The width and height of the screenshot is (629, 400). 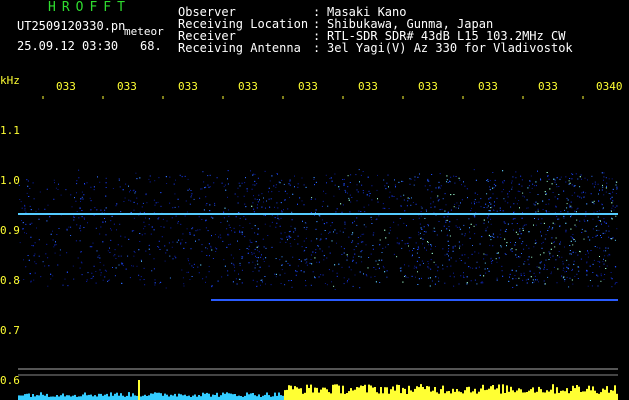 I want to click on level-histogram, so click(x=318, y=390).